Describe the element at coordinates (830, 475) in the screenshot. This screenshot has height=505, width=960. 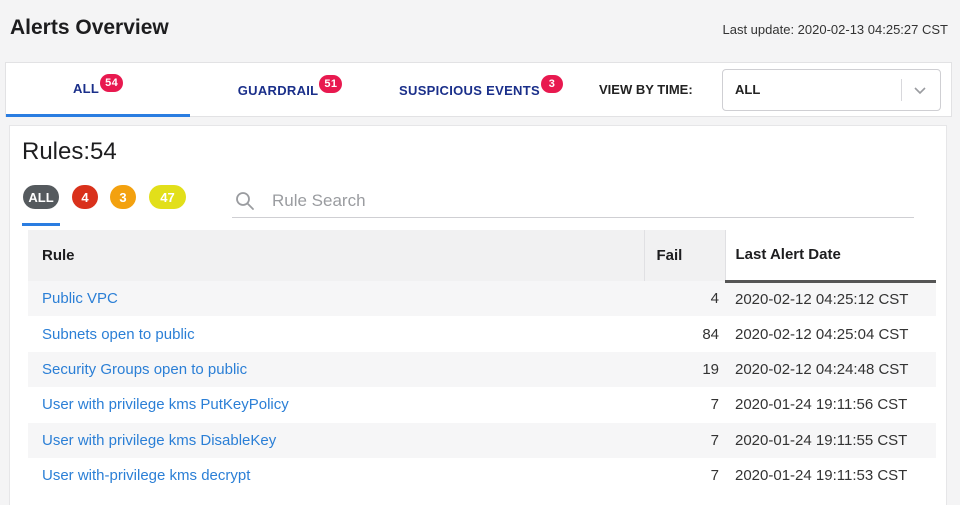
I see `last-alert-date: 2020-01-24 19:11:53 CST` at that location.